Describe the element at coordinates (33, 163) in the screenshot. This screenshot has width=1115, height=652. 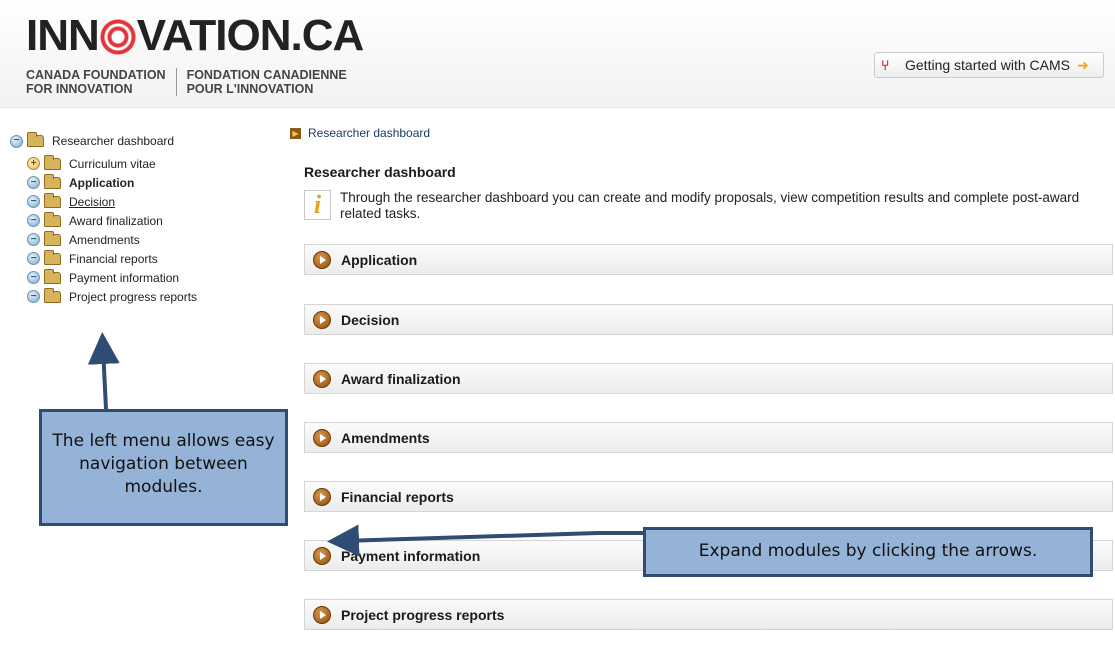
I see `expand-icon: +` at that location.